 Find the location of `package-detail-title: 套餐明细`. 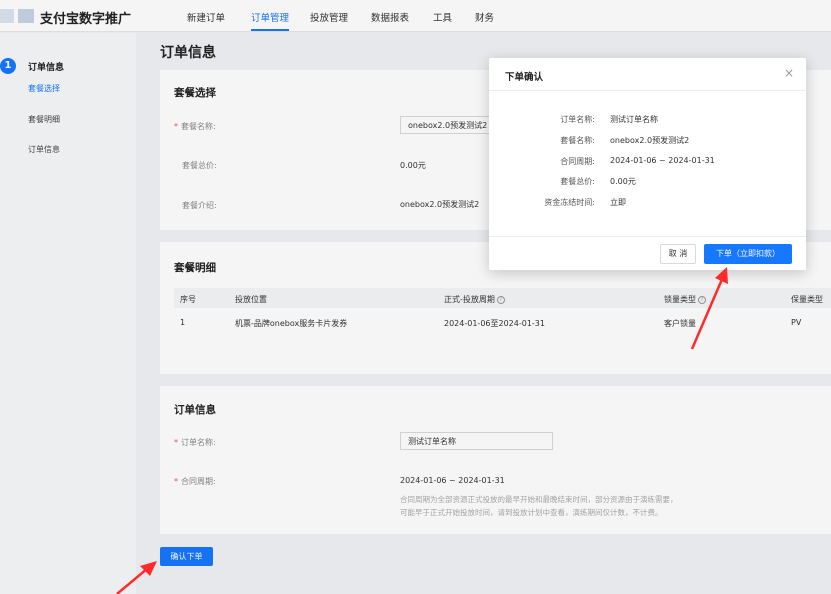

package-detail-title: 套餐明细 is located at coordinates (195, 268).